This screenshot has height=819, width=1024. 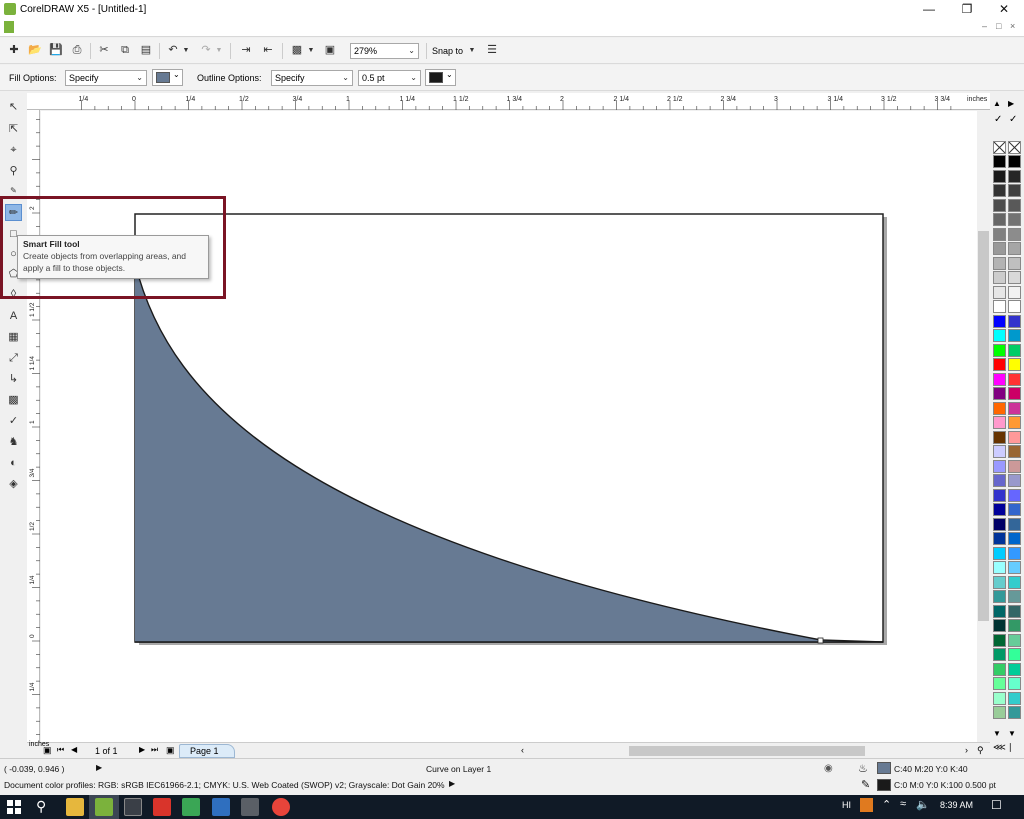 What do you see at coordinates (956, 805) in the screenshot?
I see `clock: 8:39 AM` at bounding box center [956, 805].